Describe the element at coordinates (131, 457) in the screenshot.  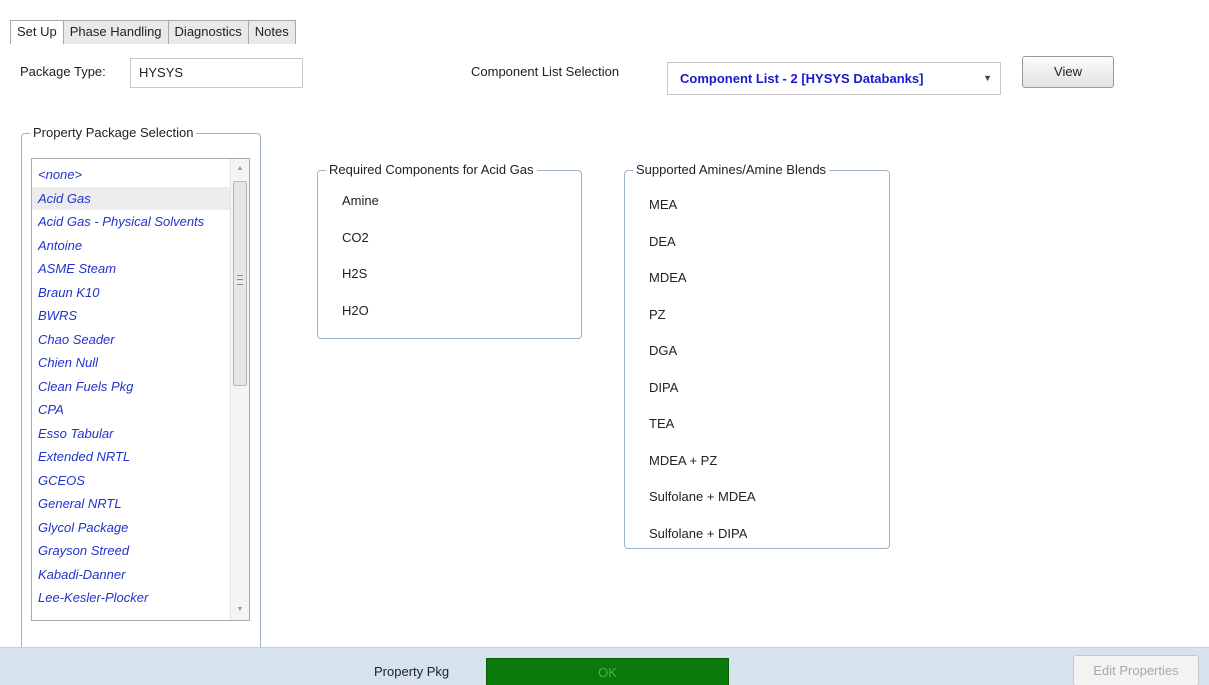
I see `list-item: Extended NRTL` at that location.